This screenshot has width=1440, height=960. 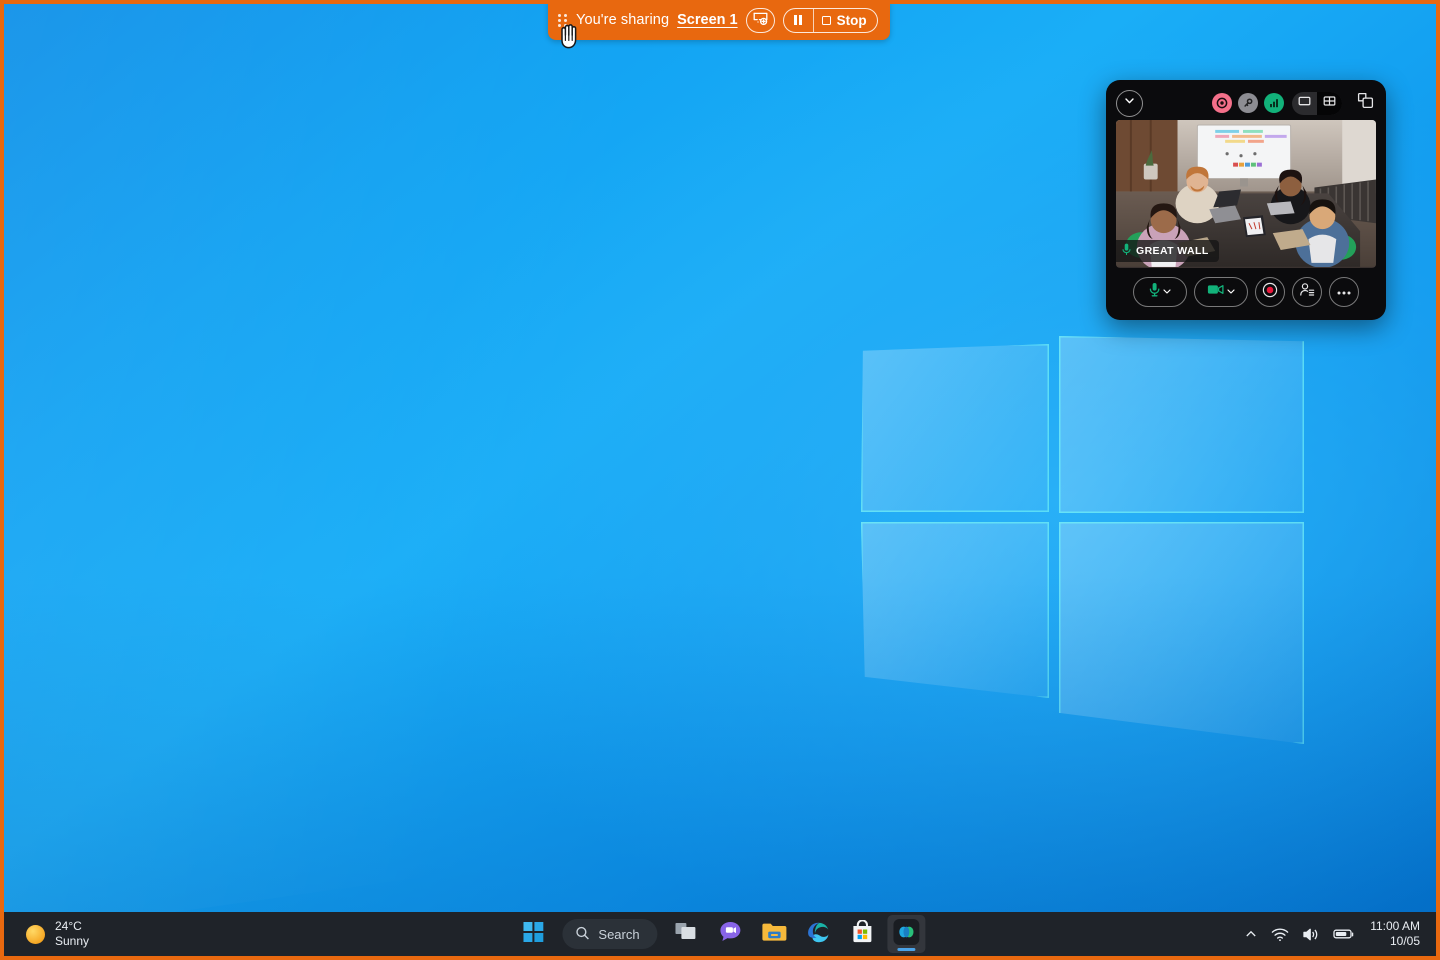 What do you see at coordinates (799, 20) in the screenshot?
I see `pause-share-button` at bounding box center [799, 20].